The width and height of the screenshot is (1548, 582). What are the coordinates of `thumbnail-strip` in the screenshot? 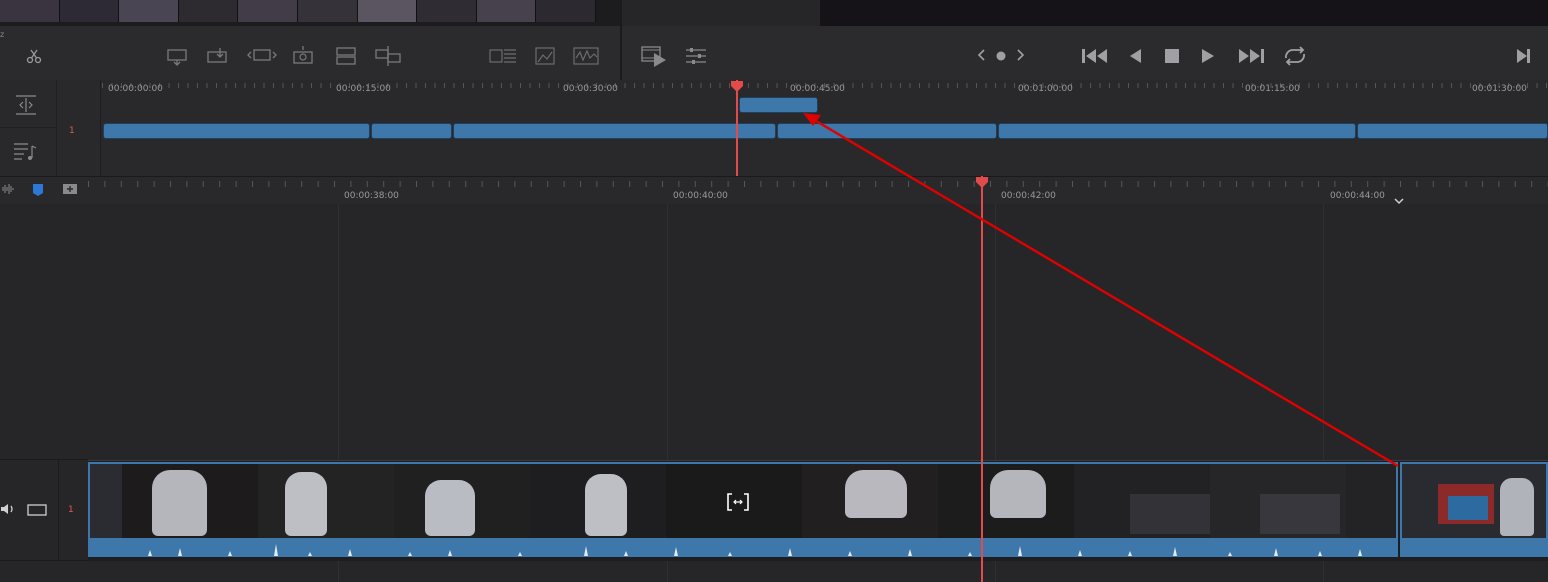 It's located at (298, 11).